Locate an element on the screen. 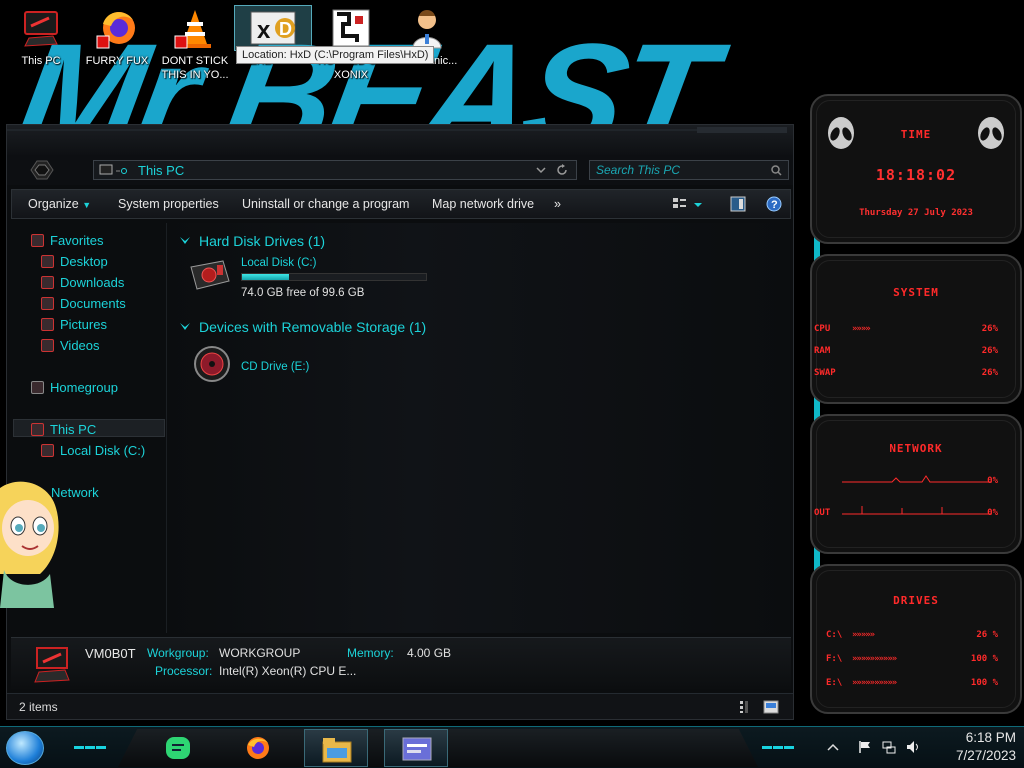 The height and width of the screenshot is (768, 1024). address-row: This PC is located at coordinates (400, 170).